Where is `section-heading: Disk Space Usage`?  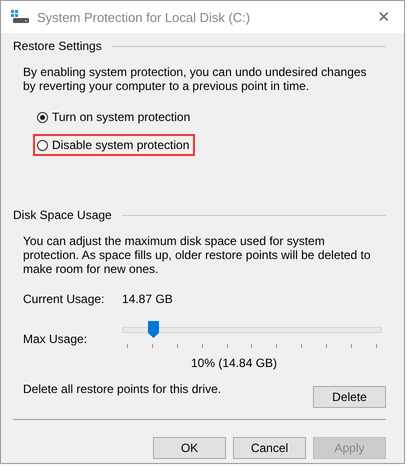 section-heading: Disk Space Usage is located at coordinates (62, 215).